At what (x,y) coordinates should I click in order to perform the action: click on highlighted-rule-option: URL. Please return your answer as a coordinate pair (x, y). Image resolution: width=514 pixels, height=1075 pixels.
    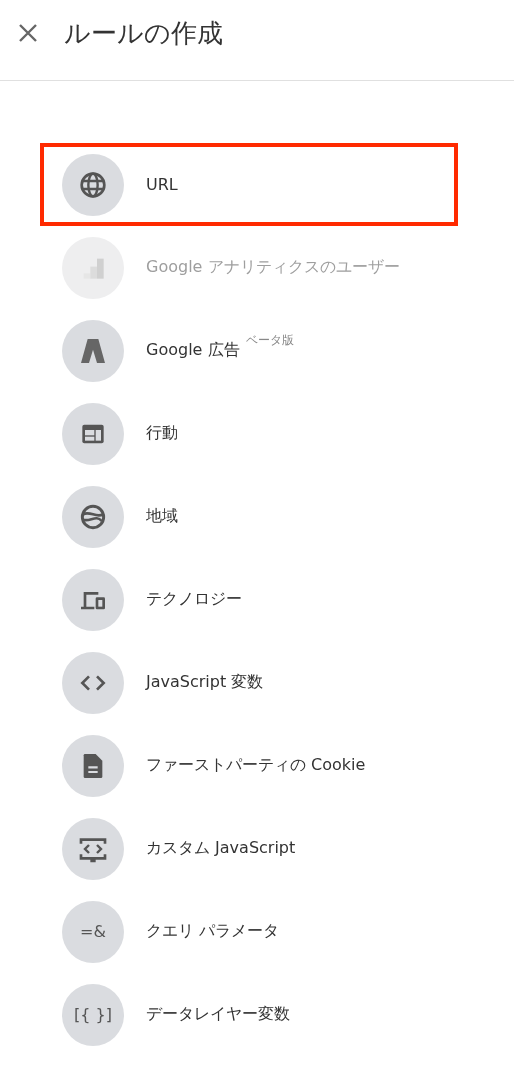
    Looking at the image, I should click on (249, 184).